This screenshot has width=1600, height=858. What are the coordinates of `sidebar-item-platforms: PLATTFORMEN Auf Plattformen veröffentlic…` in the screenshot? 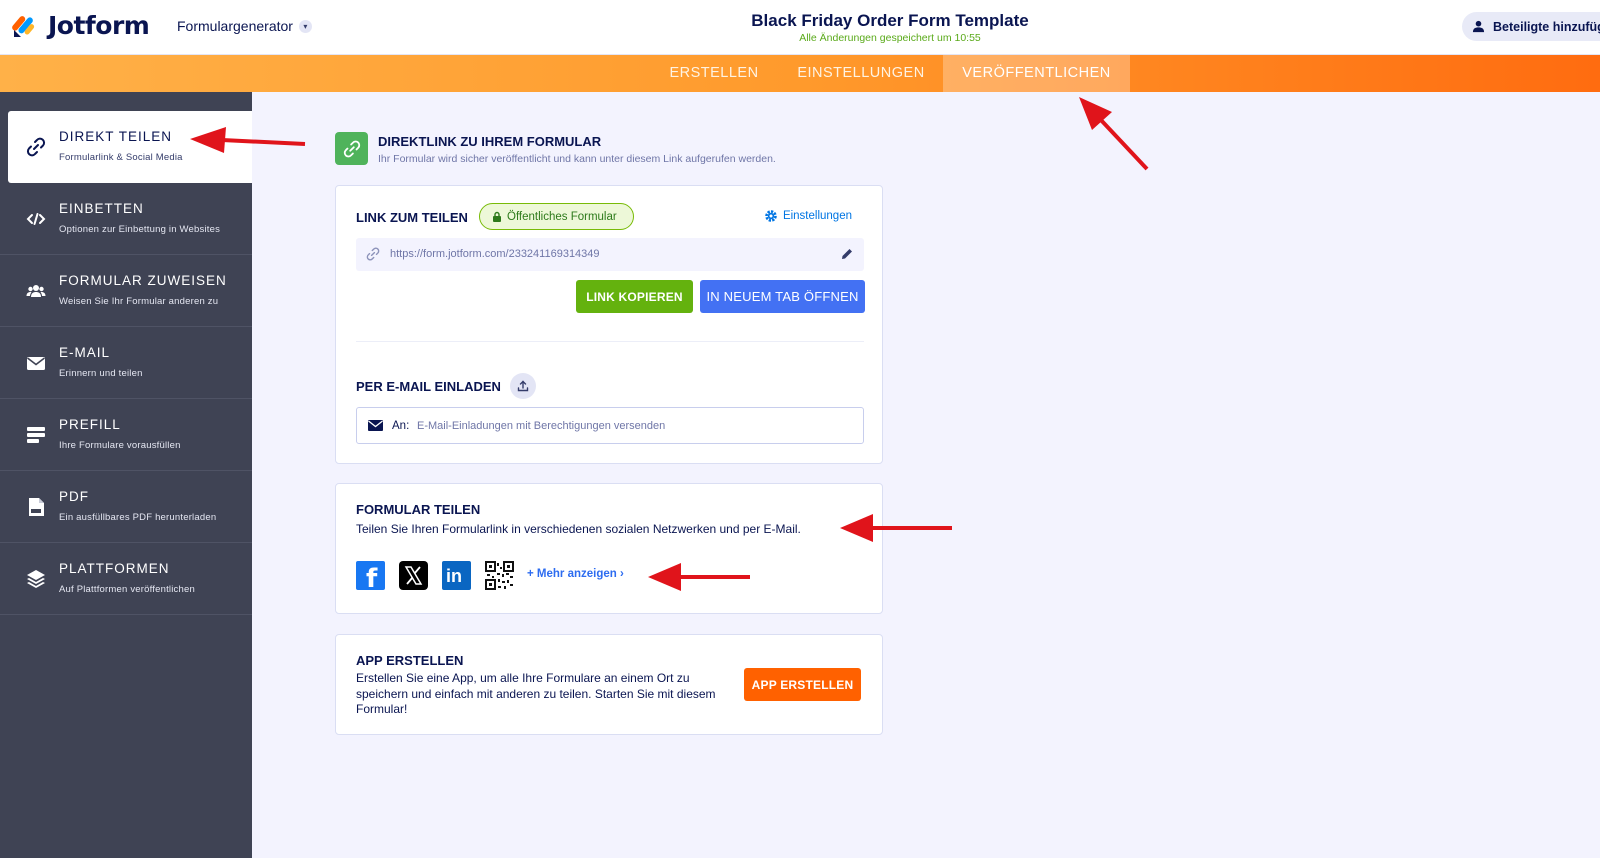 It's located at (126, 579).